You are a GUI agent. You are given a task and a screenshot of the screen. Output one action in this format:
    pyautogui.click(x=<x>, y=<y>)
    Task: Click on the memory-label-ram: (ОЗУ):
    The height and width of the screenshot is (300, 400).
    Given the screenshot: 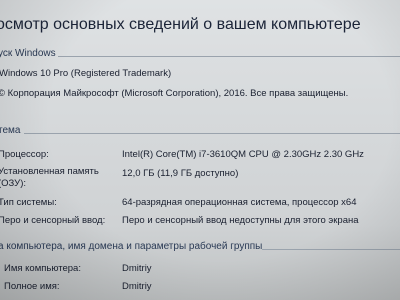 What is the action you would take?
    pyautogui.click(x=13, y=183)
    